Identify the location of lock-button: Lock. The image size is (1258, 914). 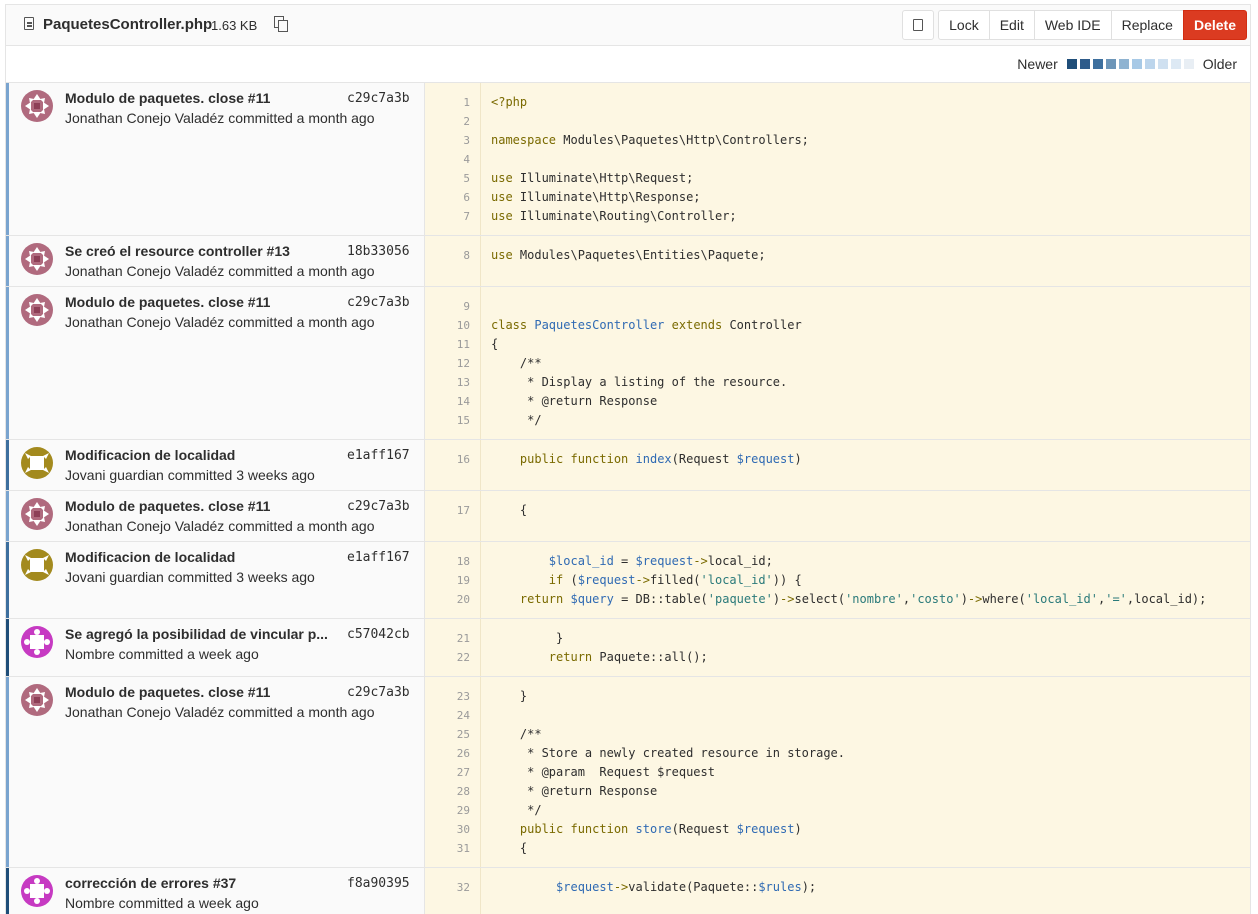
(964, 25).